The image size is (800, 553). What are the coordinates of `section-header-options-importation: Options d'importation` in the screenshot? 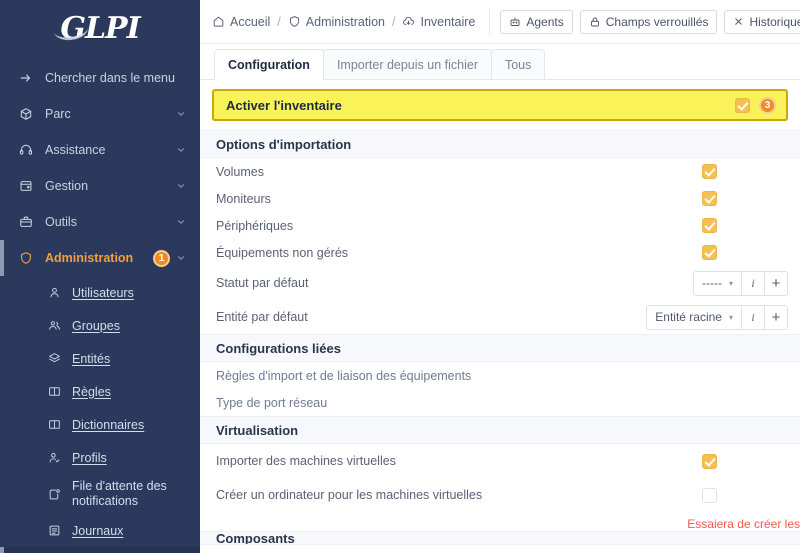 It's located at (500, 144).